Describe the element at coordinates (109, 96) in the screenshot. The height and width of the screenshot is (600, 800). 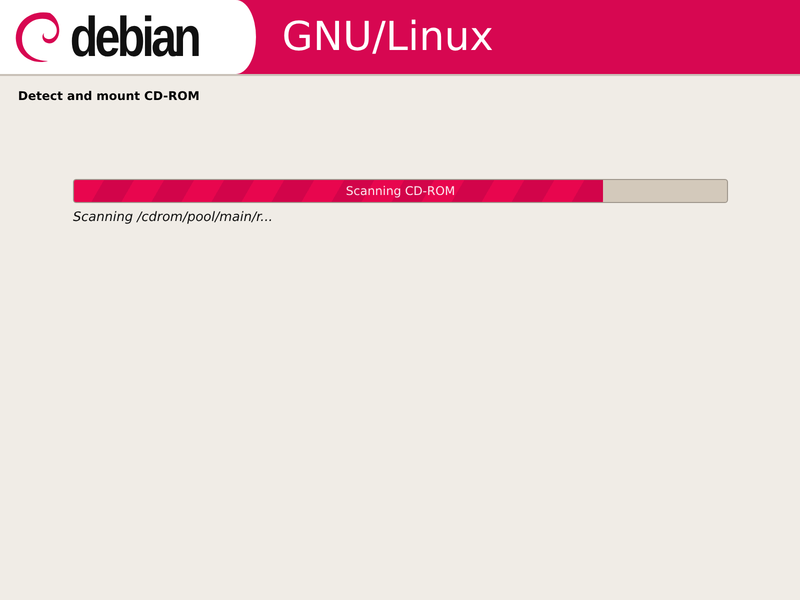
I see `step-title: Detect and mount CD-ROM` at that location.